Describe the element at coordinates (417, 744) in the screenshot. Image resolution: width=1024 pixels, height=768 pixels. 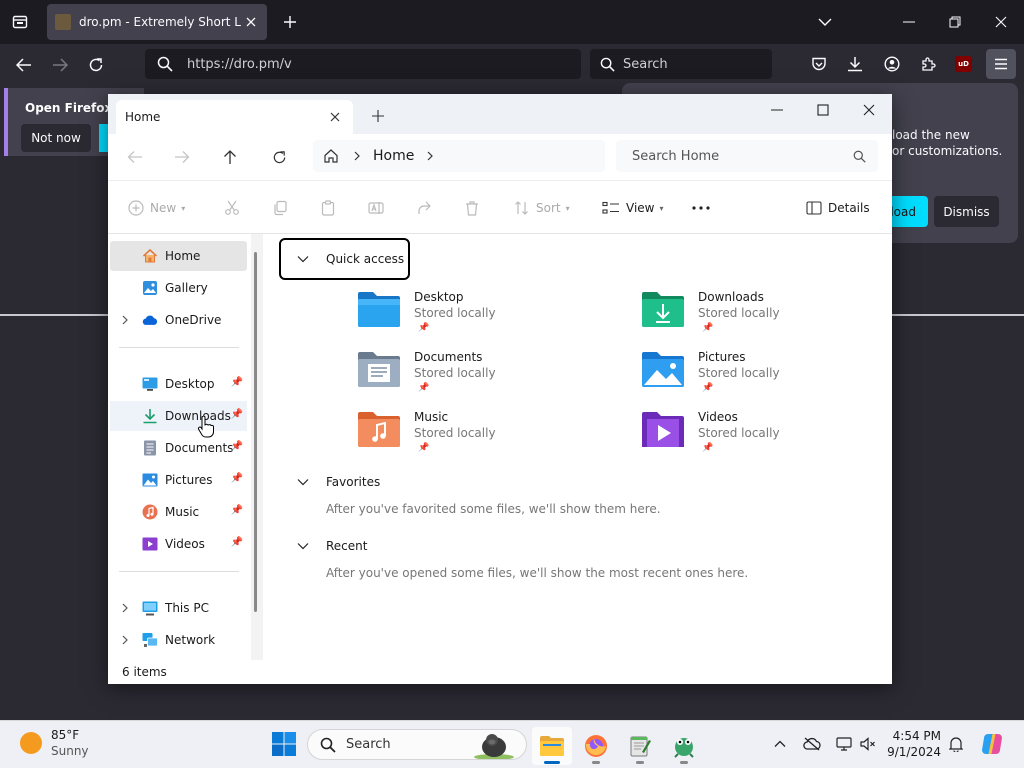
I see `taskbar-search-box: Search` at that location.